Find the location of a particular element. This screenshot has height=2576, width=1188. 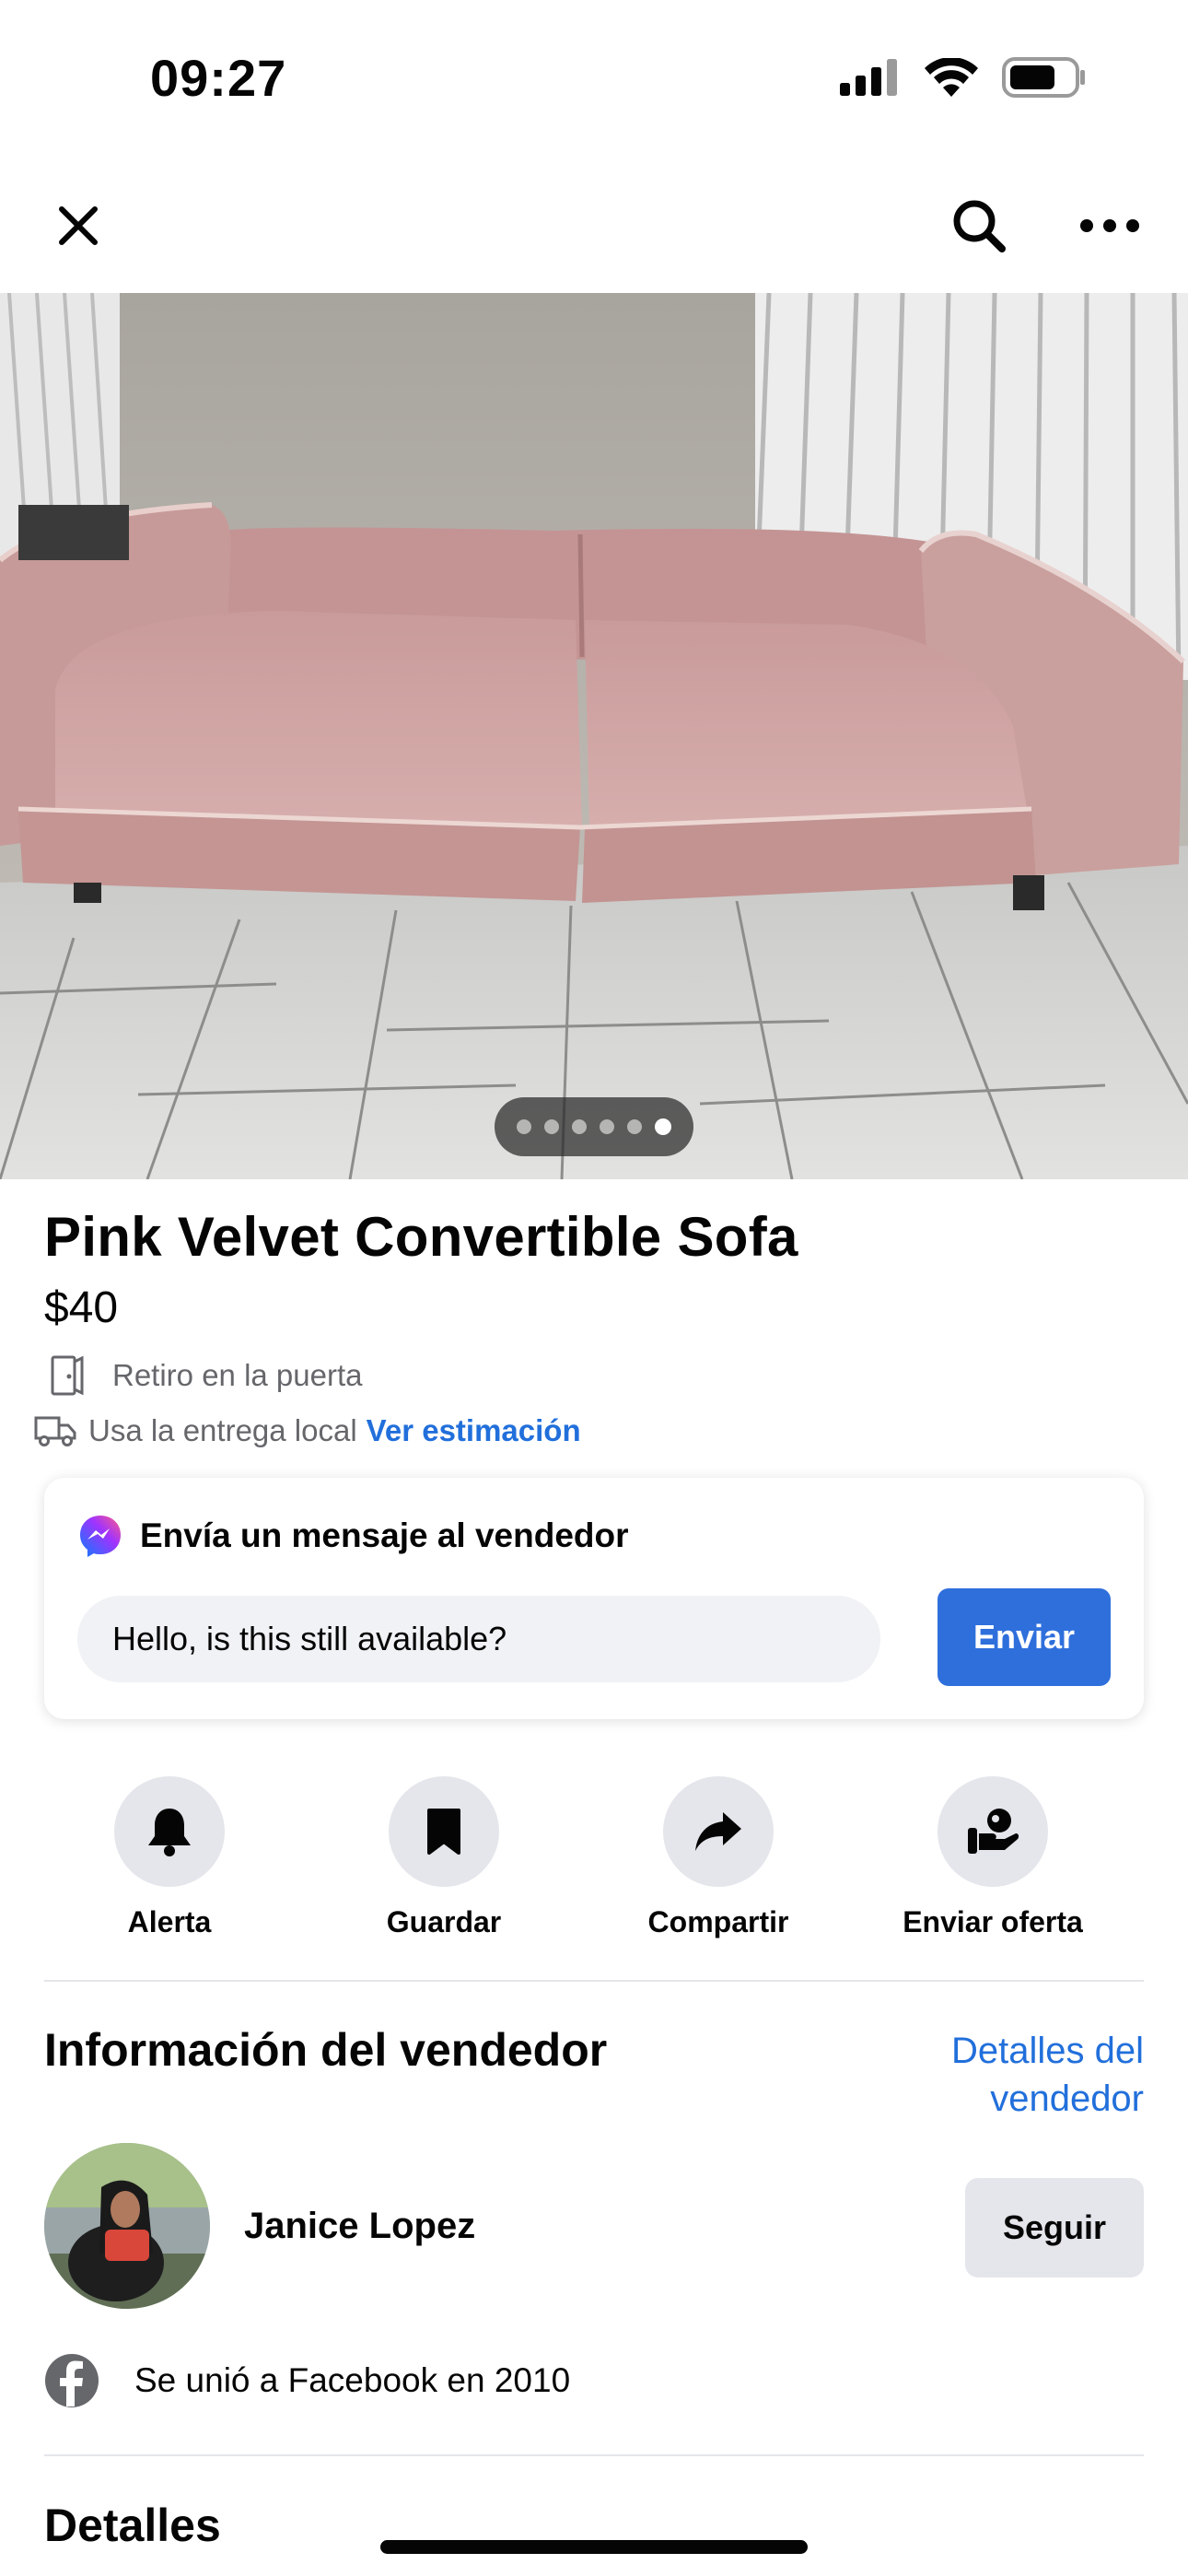

offer-label: Enviar oferta is located at coordinates (993, 1921).